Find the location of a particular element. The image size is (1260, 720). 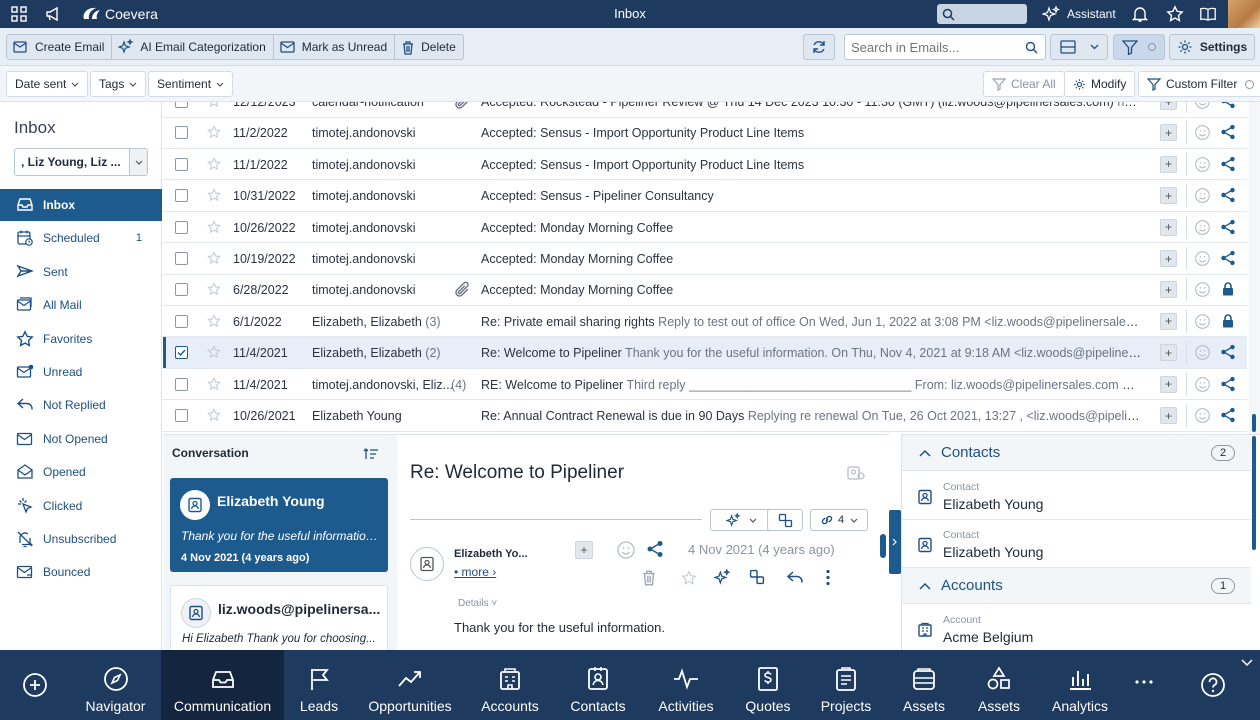

nav-item-quotes: Quotes is located at coordinates (768, 685).